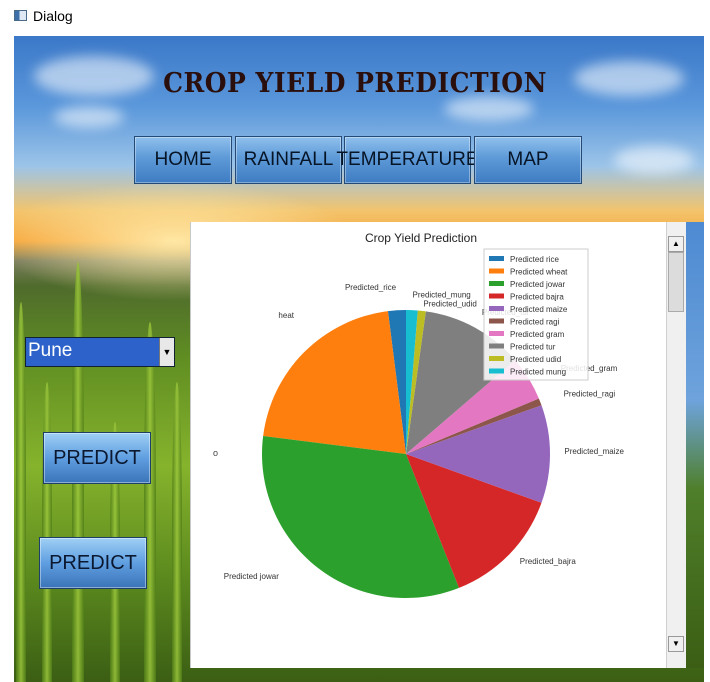 This screenshot has width=710, height=682. Describe the element at coordinates (538, 372) in the screenshot. I see `legend-entry: Predicted mung` at that location.